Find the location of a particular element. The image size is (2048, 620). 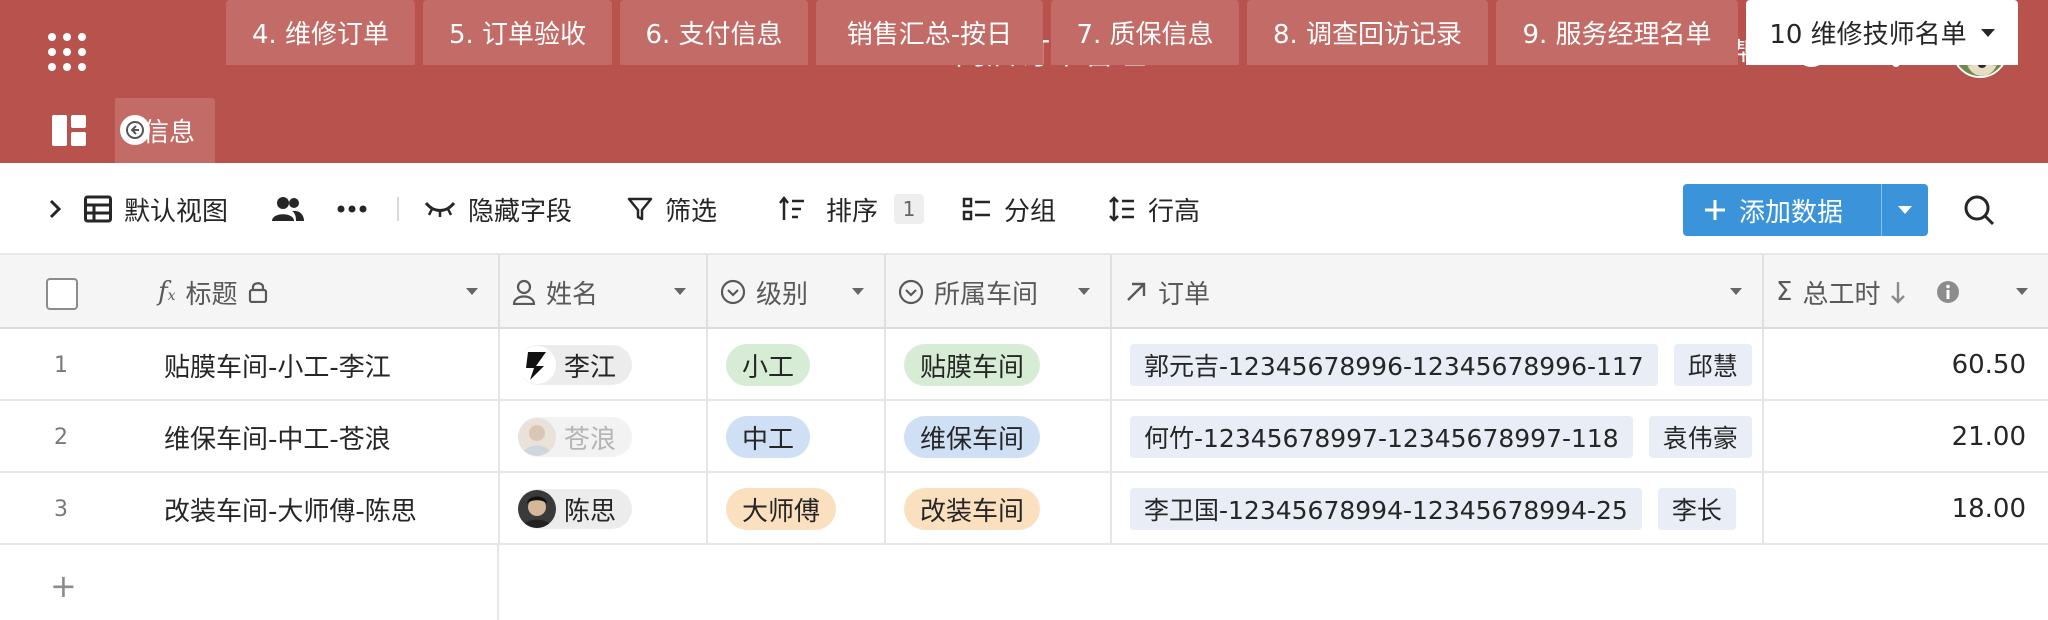

add-data-button: 添加数据 is located at coordinates (1805, 210).